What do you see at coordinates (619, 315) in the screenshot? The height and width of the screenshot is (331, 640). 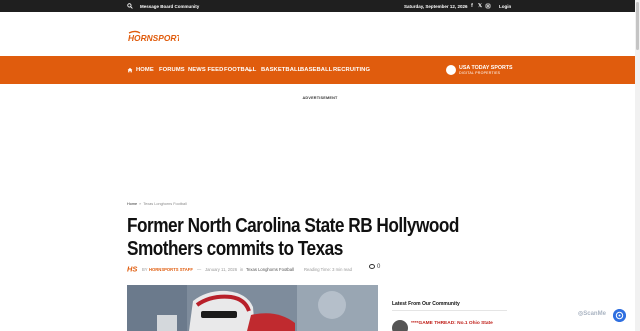 I see `scan-button` at bounding box center [619, 315].